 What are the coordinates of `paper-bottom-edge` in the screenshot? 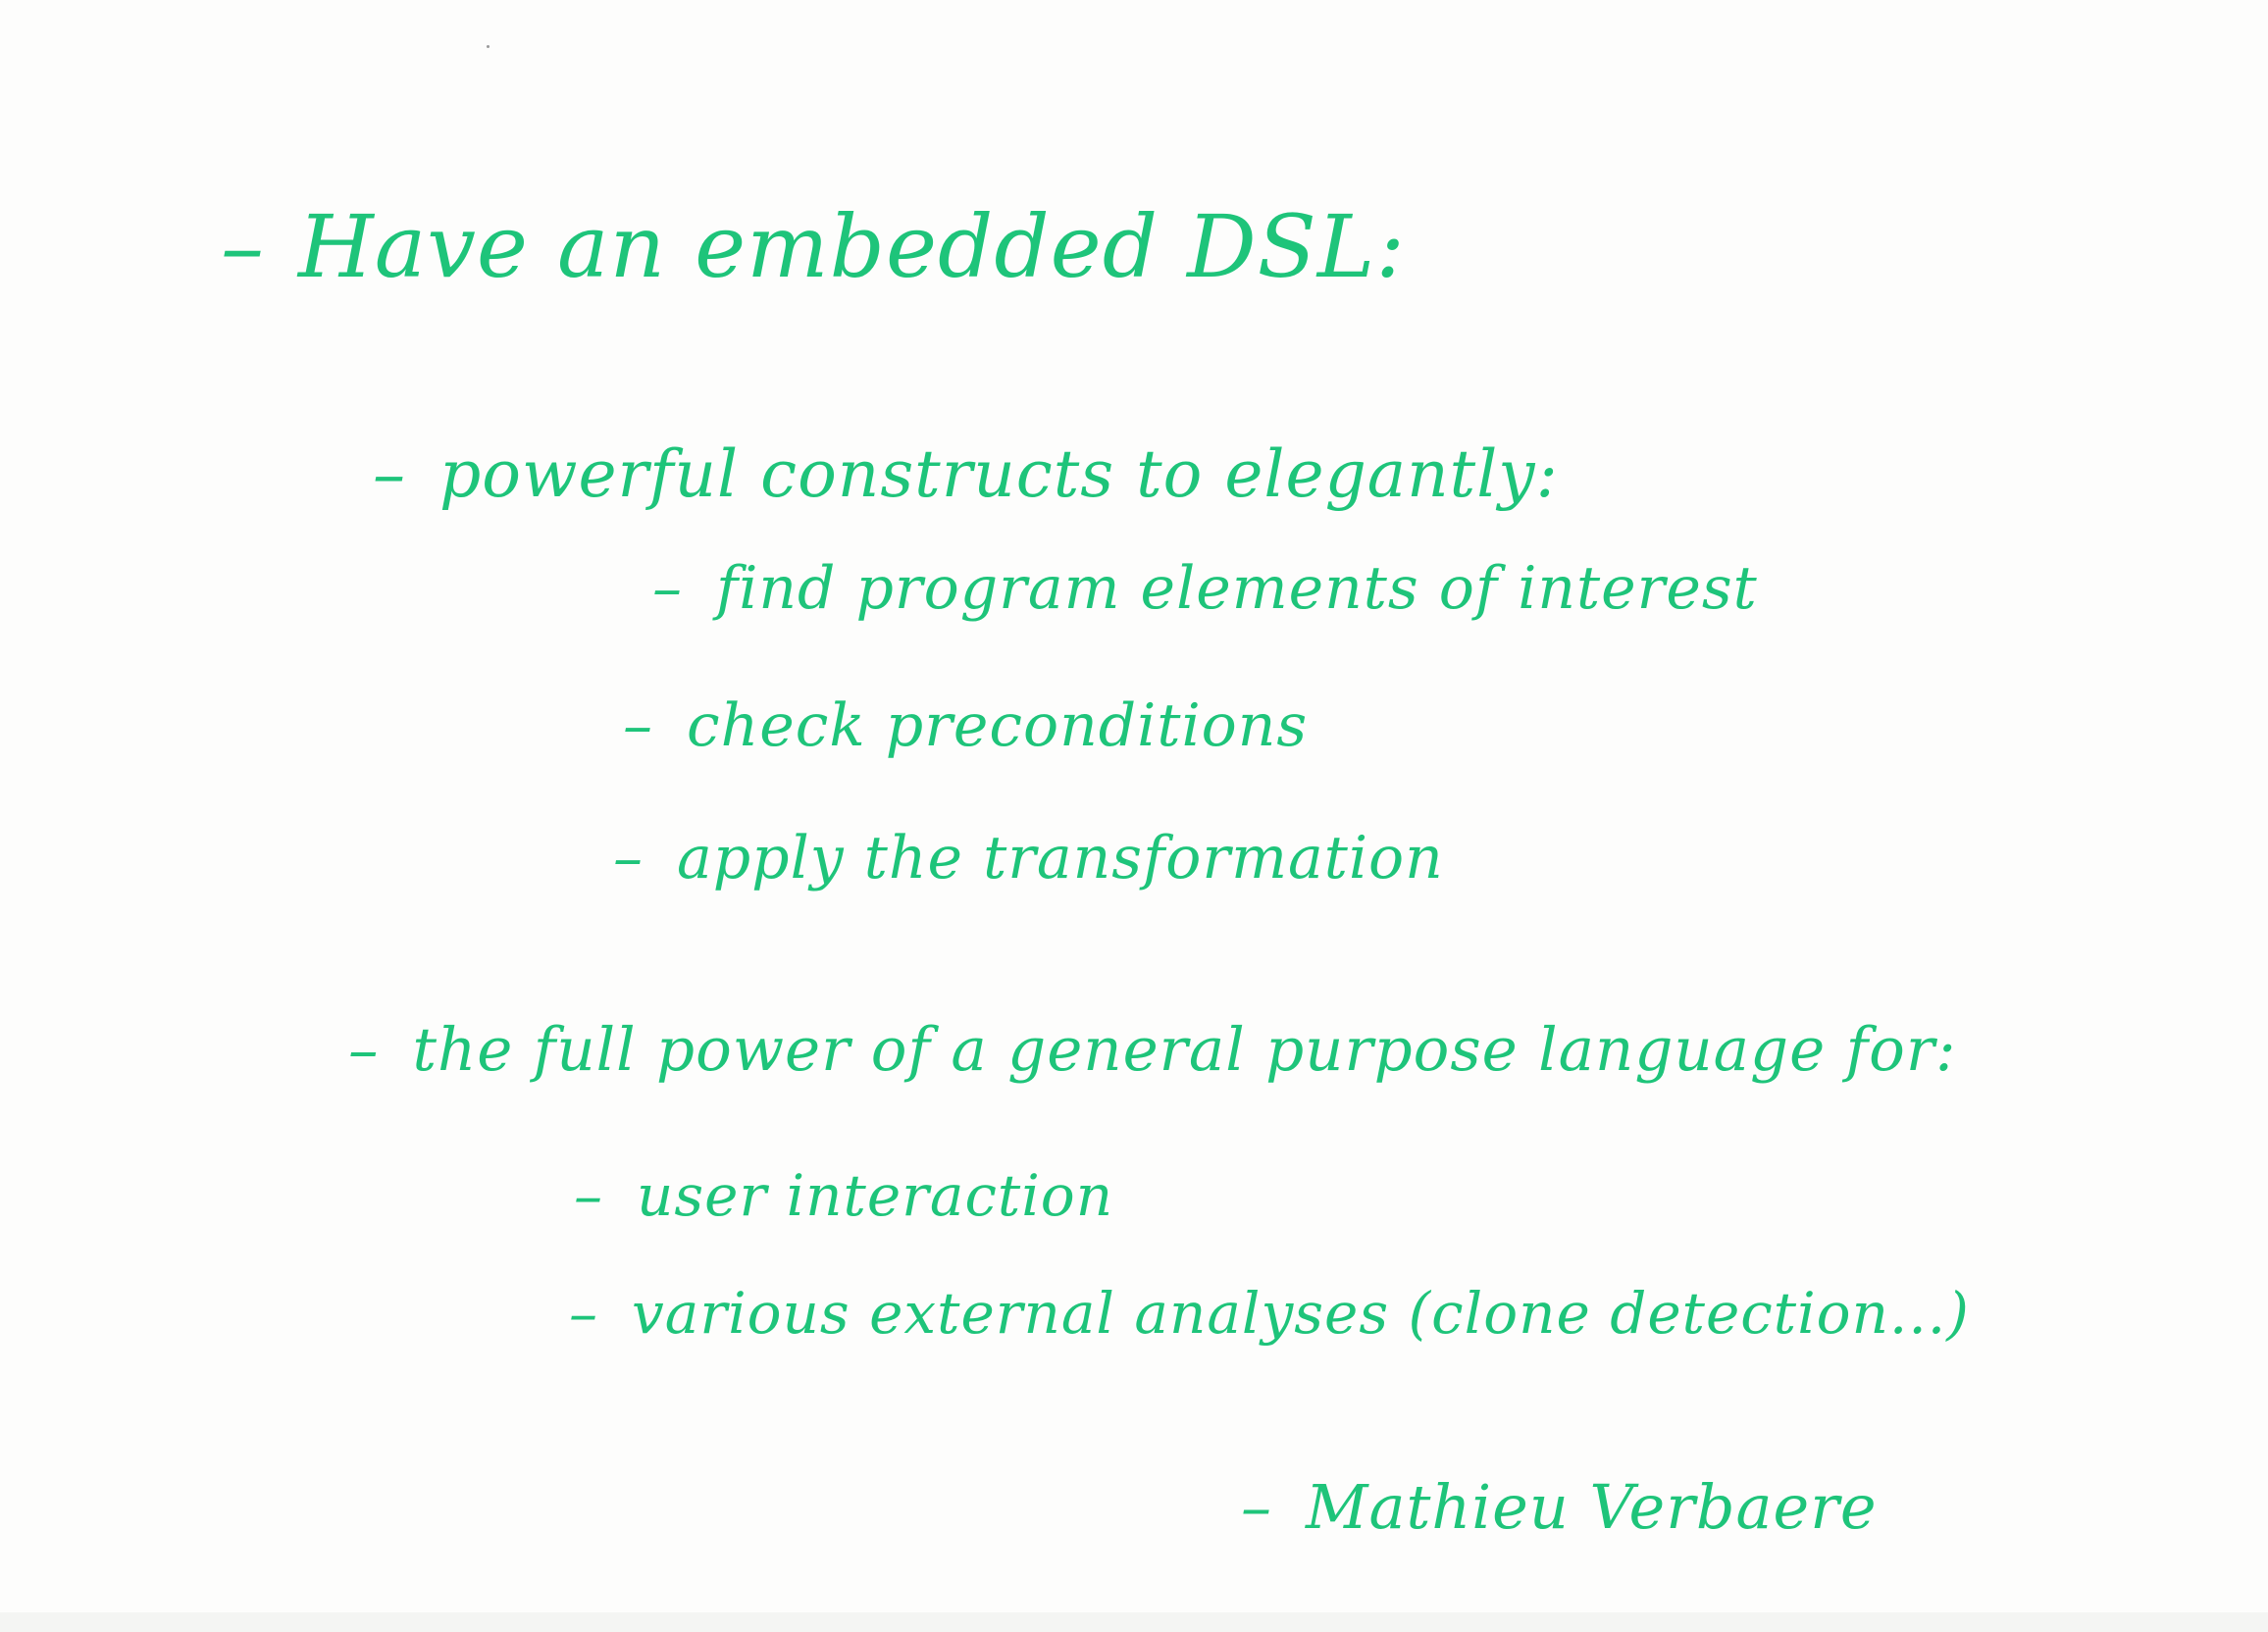 It's located at (1134, 1622).